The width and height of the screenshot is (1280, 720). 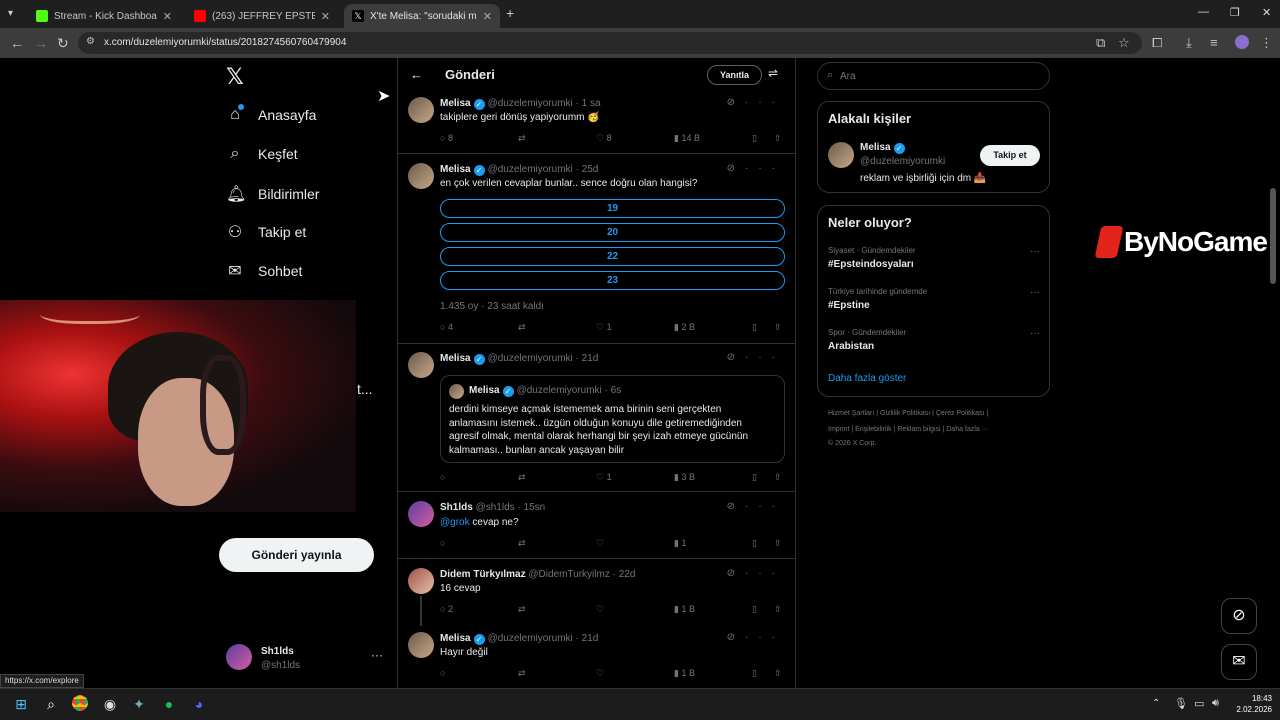 I want to click on post-time: · 25d, so click(x=587, y=169).